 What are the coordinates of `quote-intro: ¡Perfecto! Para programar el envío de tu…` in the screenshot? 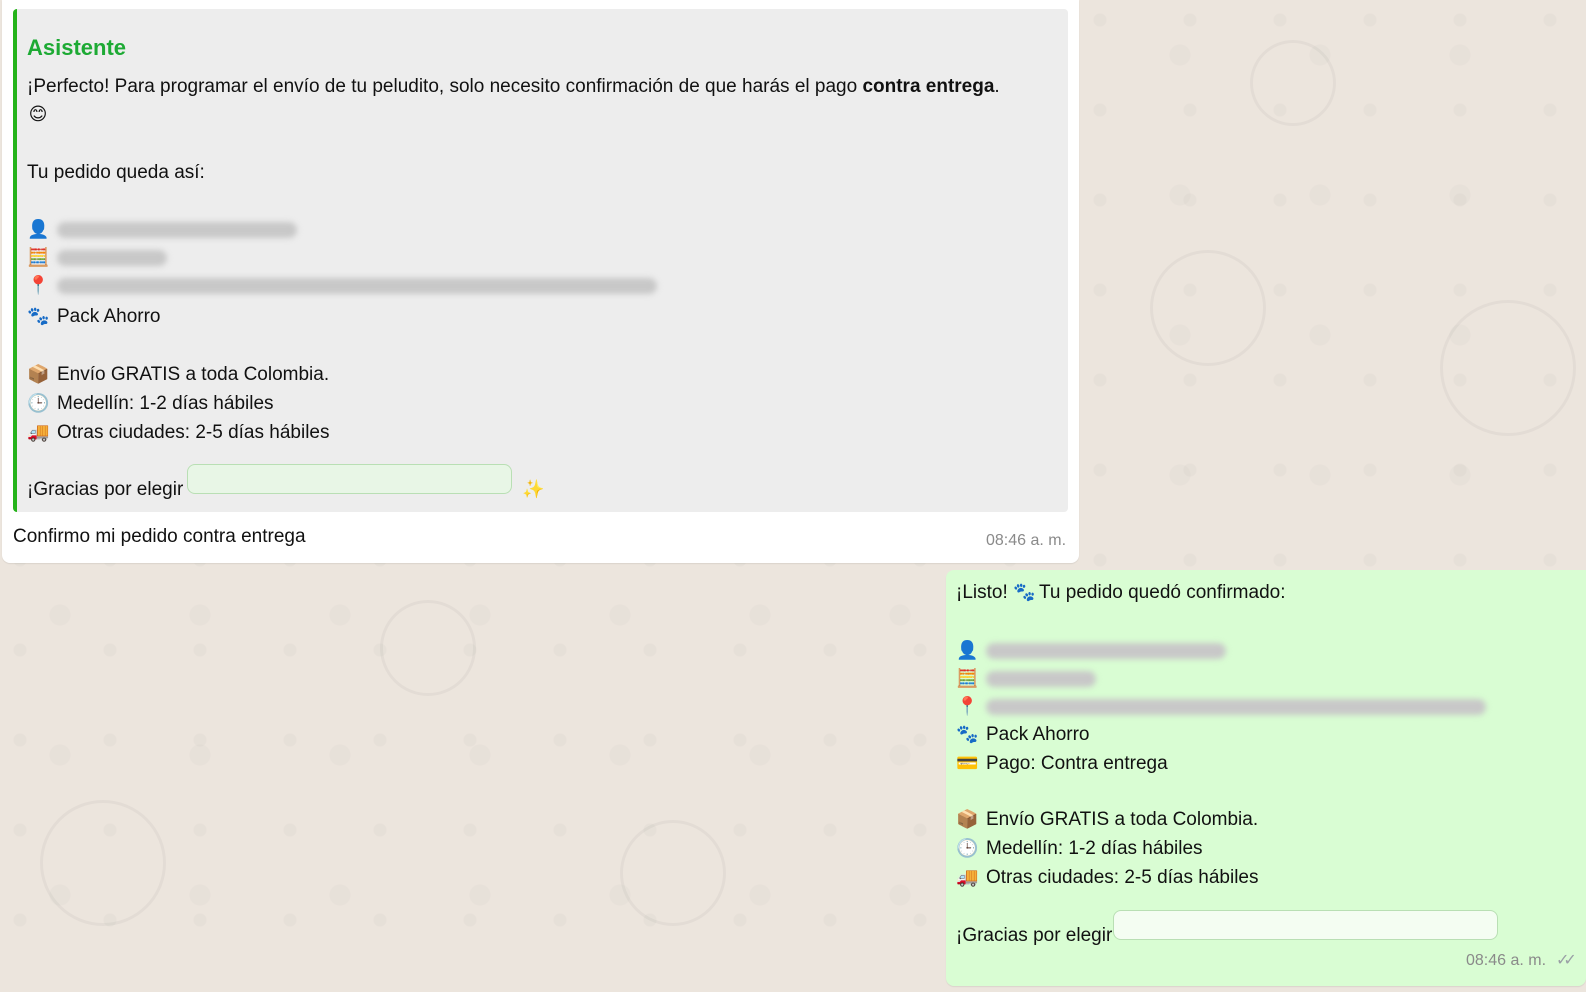 It's located at (513, 86).